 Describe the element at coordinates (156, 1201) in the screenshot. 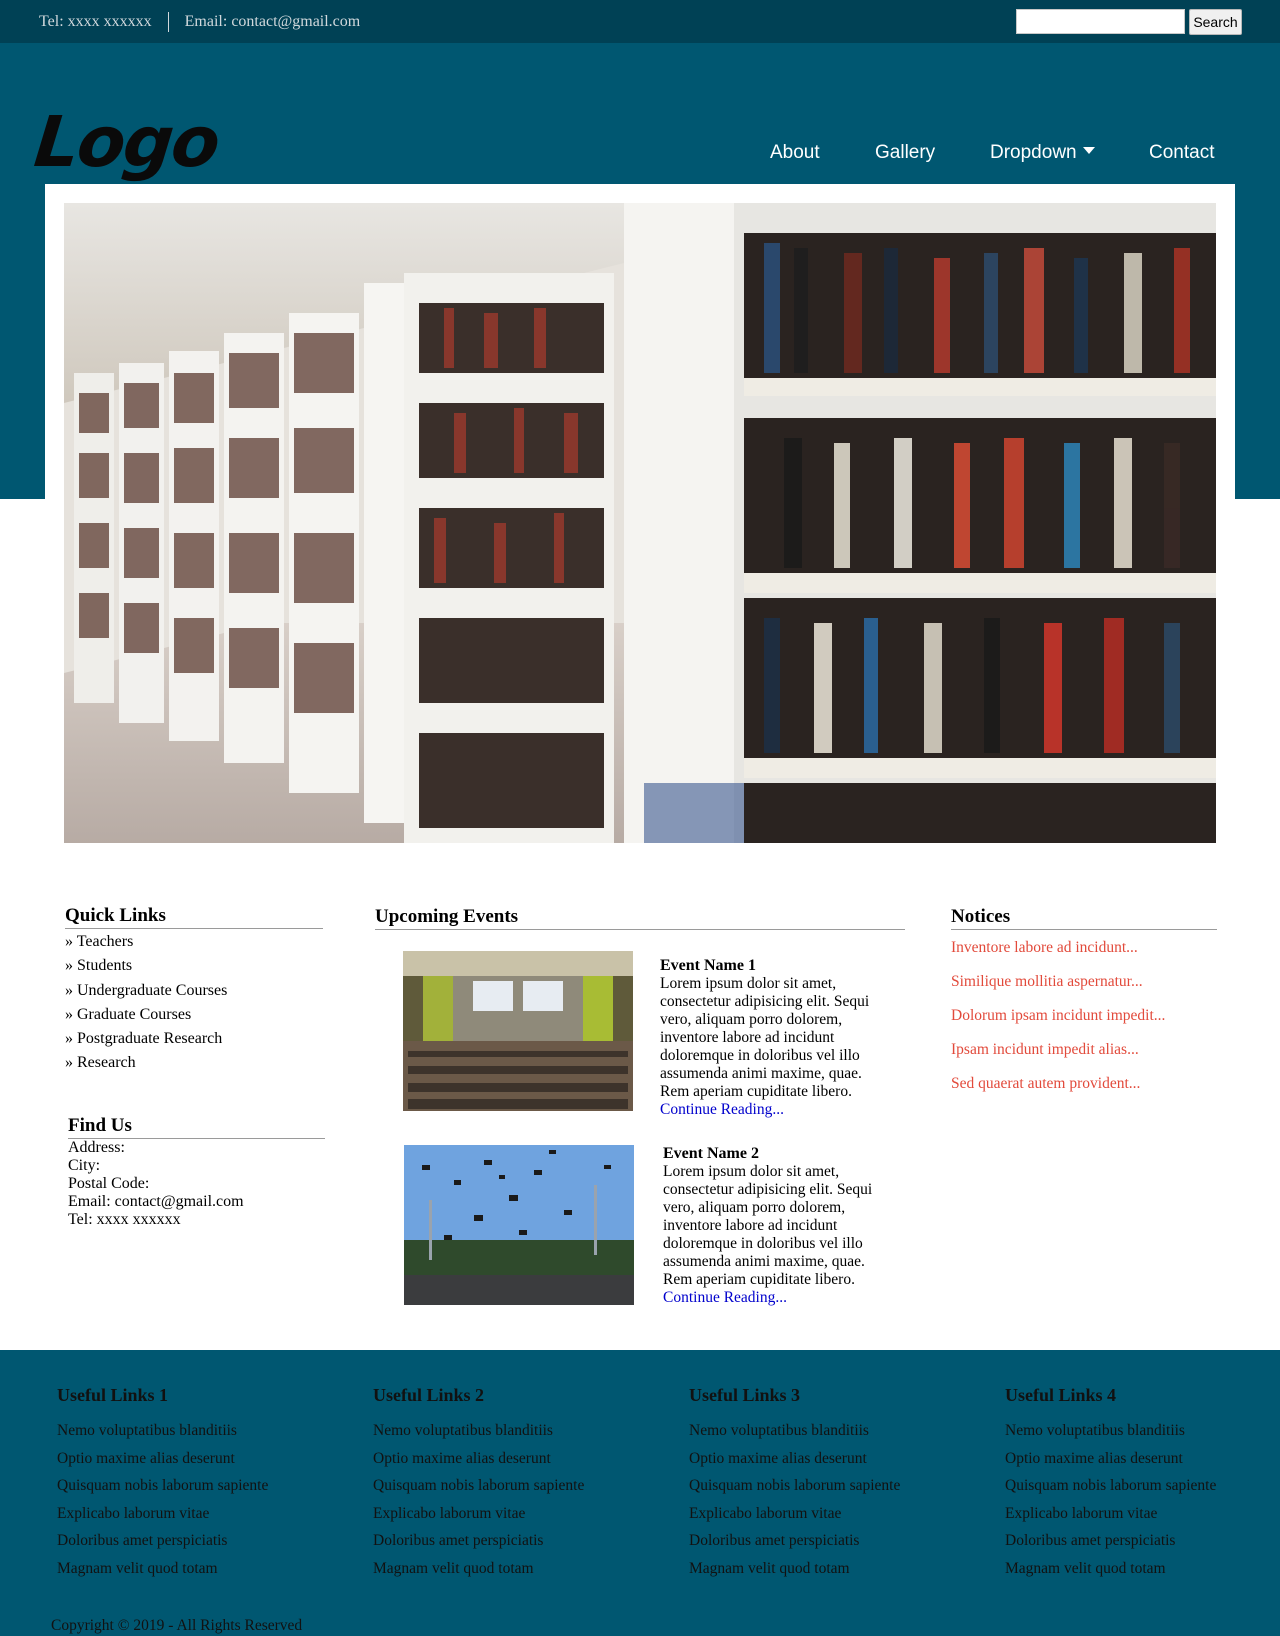

I see `find-us-email: Email: contact@gmail.com` at that location.